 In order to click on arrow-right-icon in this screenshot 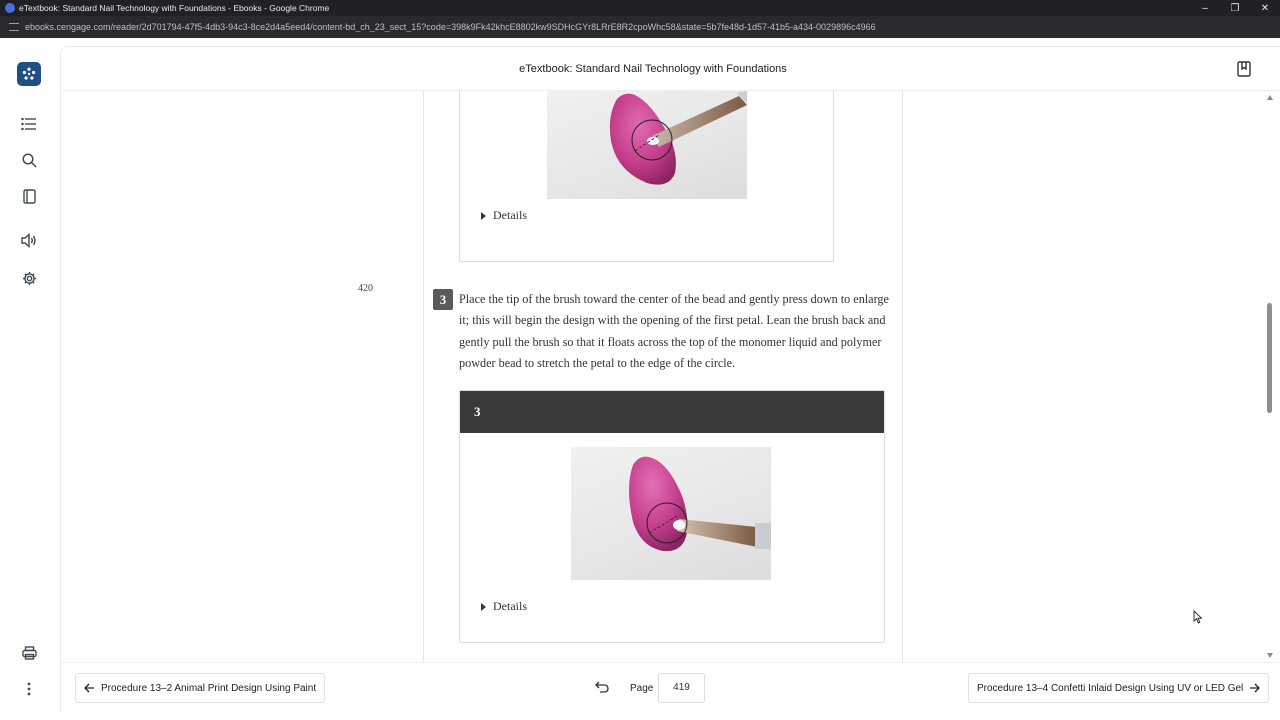, I will do `click(1255, 688)`.